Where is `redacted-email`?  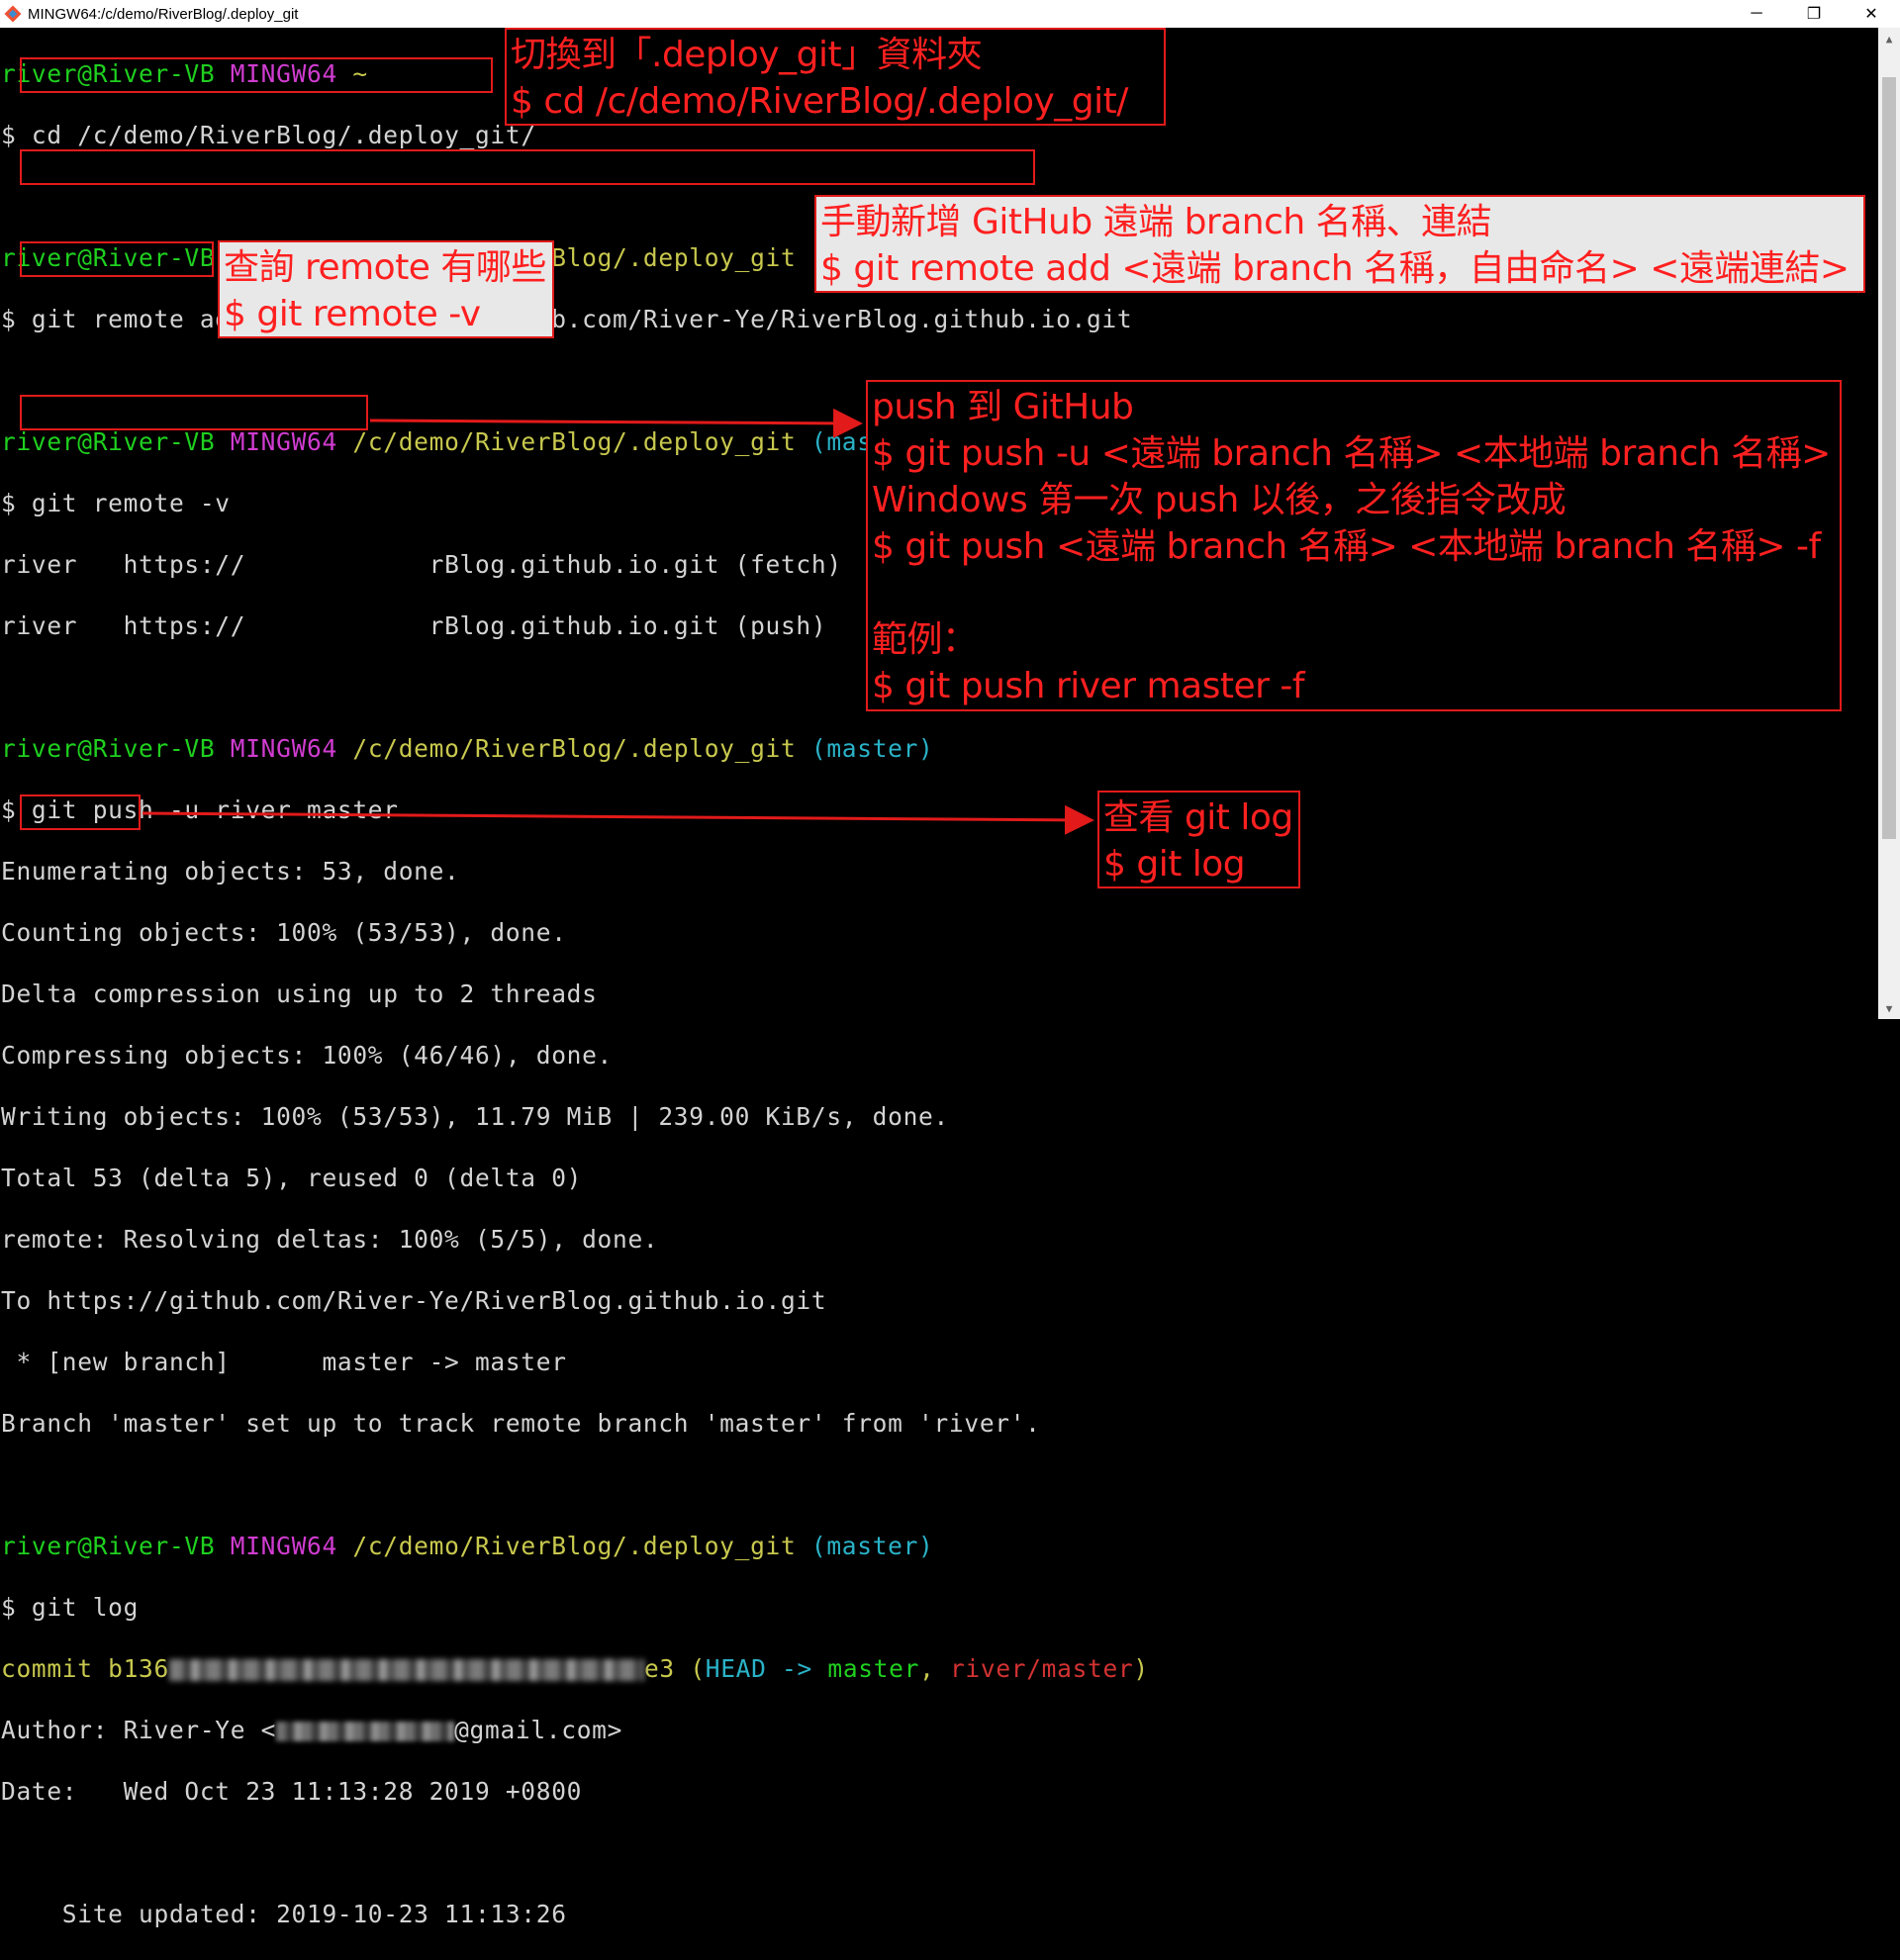 redacted-email is located at coordinates (365, 1731).